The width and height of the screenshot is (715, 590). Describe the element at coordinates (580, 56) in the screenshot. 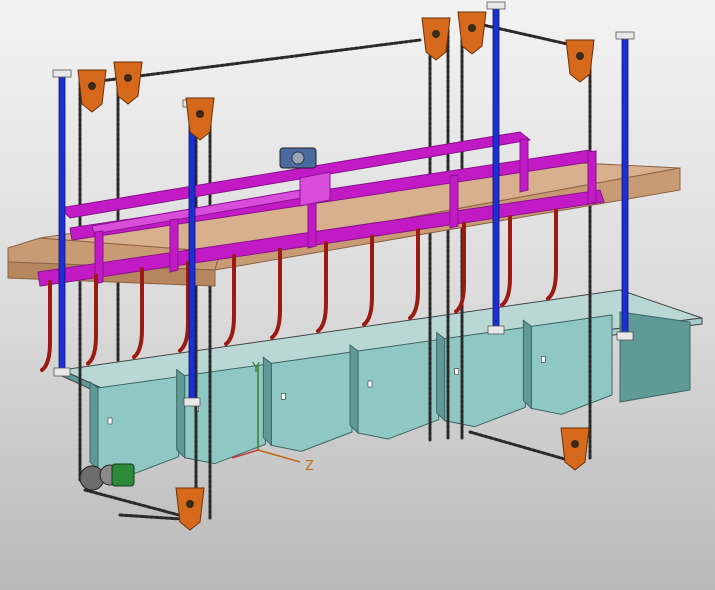

I see `bracket-6-hole` at that location.